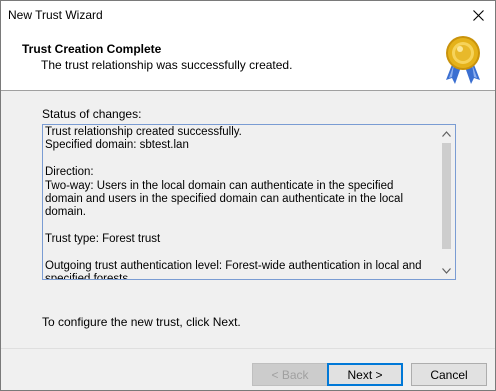  I want to click on scroll-thumb, so click(446, 196).